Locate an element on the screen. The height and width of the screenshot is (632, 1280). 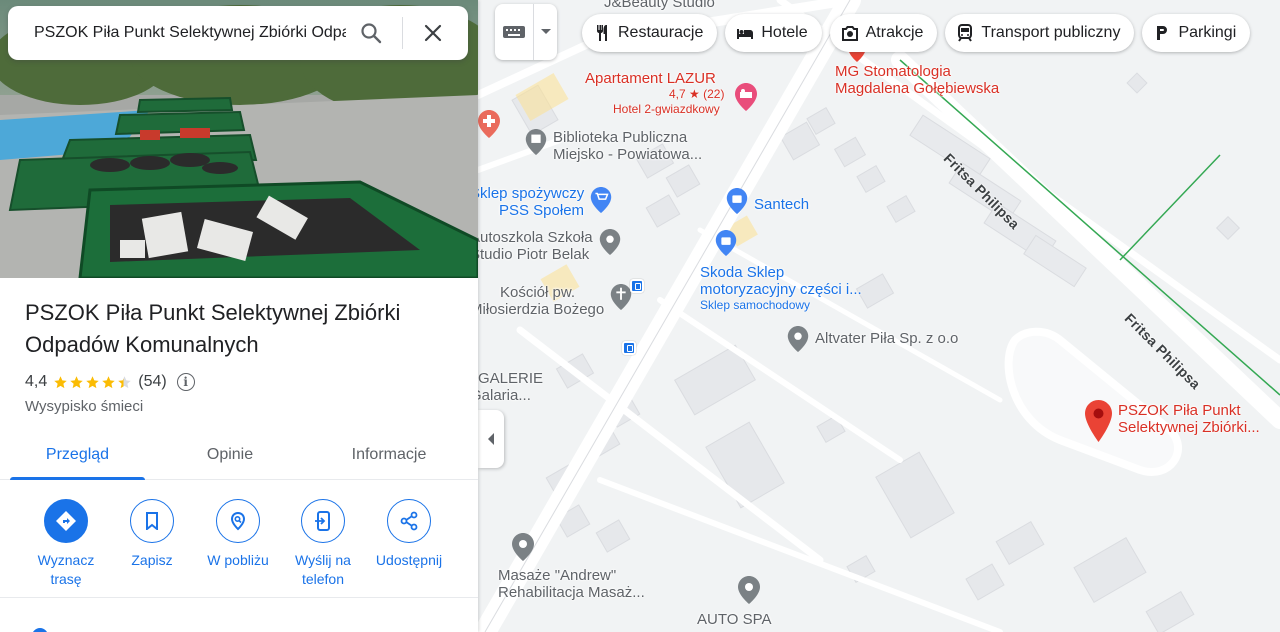
nearby-button: W pobliżu is located at coordinates (238, 534).